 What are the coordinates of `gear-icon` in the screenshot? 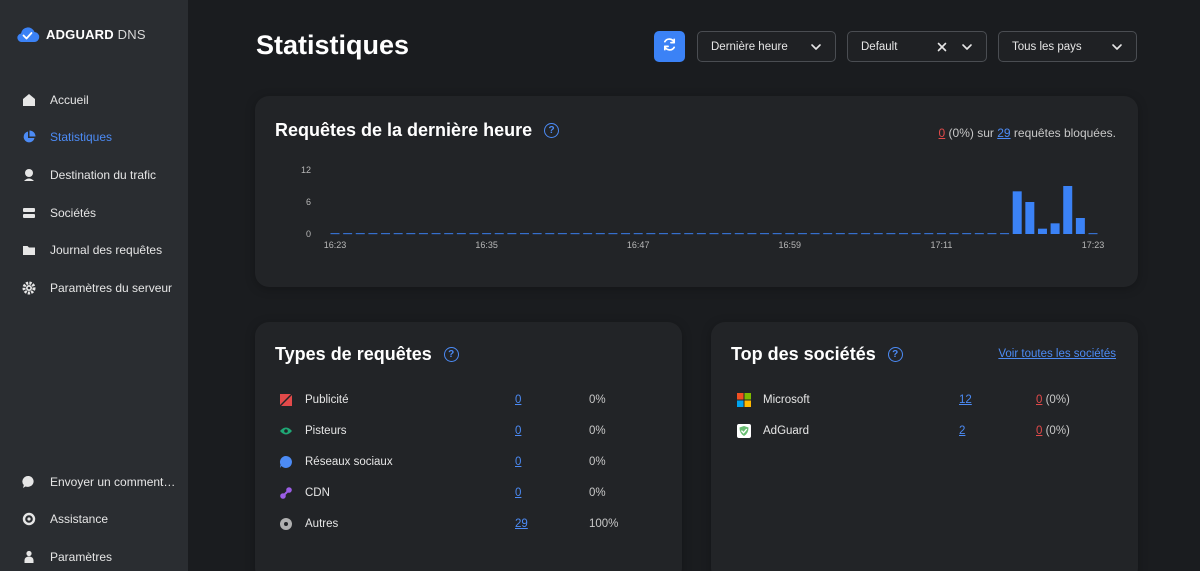 It's located at (29, 288).